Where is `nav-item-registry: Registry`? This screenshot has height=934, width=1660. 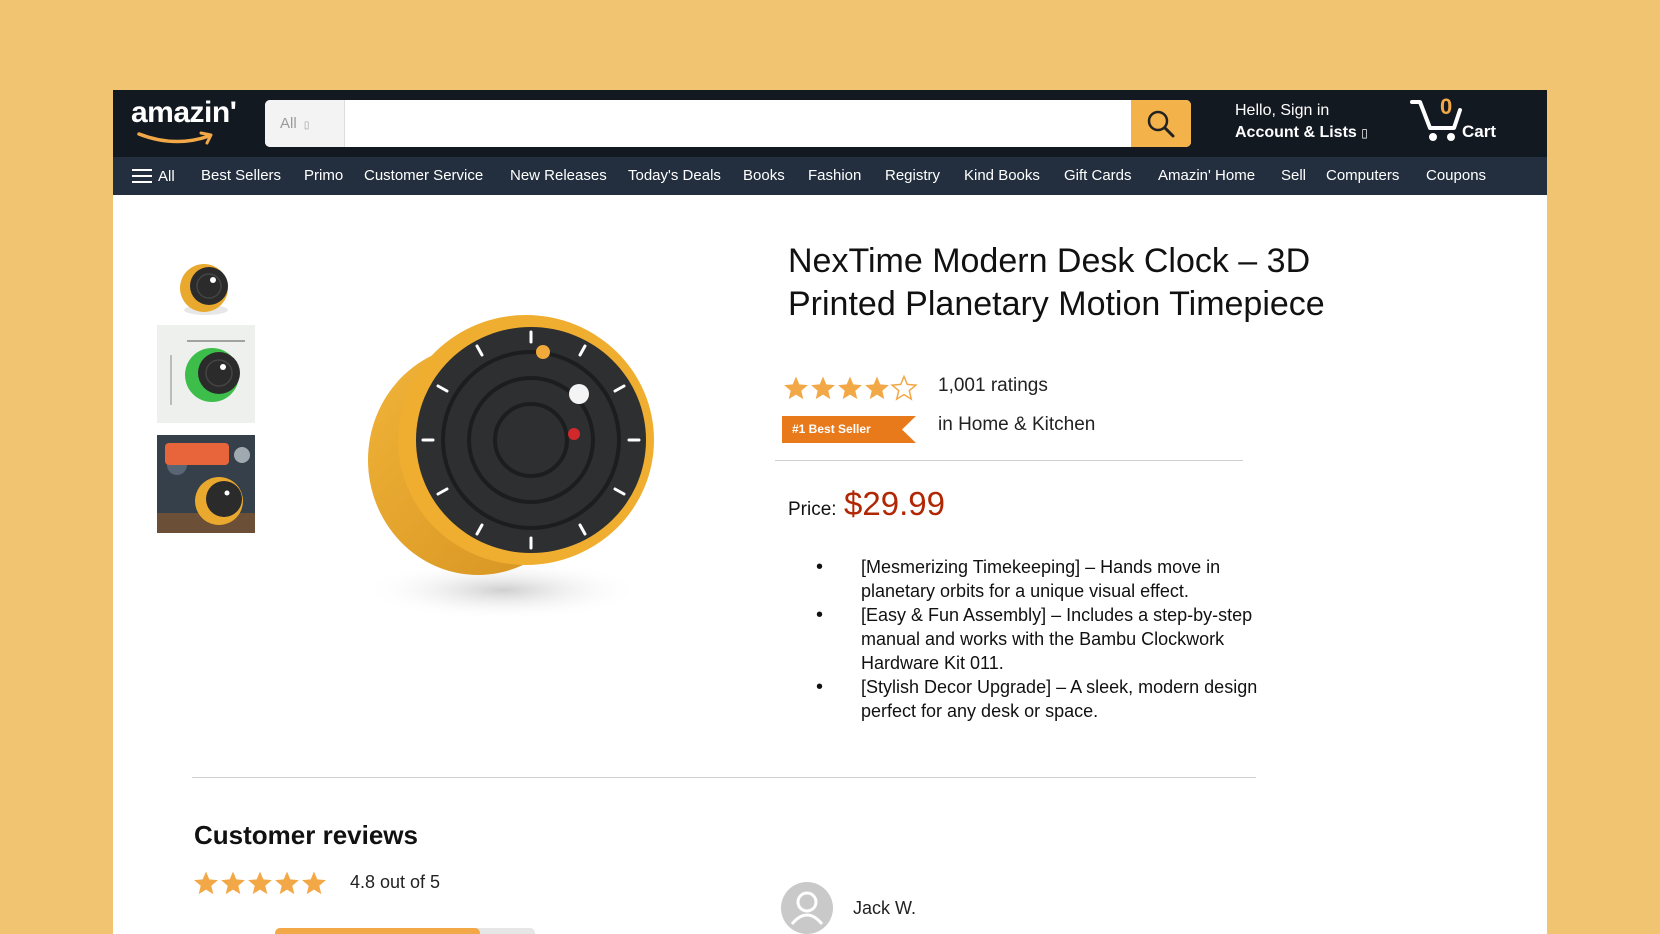
nav-item-registry: Registry is located at coordinates (912, 176).